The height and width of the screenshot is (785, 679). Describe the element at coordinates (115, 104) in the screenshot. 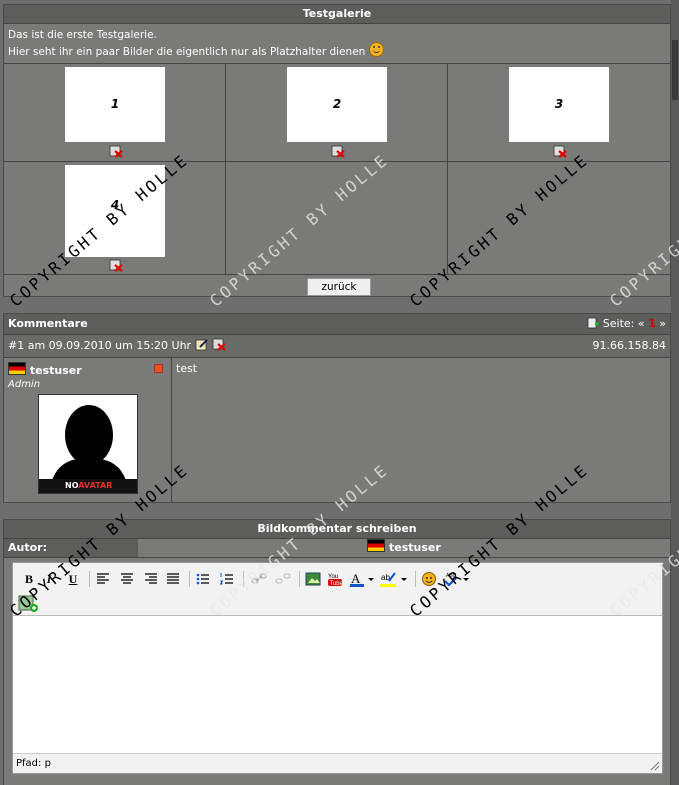

I see `gallery-thumbnail: 1` at that location.